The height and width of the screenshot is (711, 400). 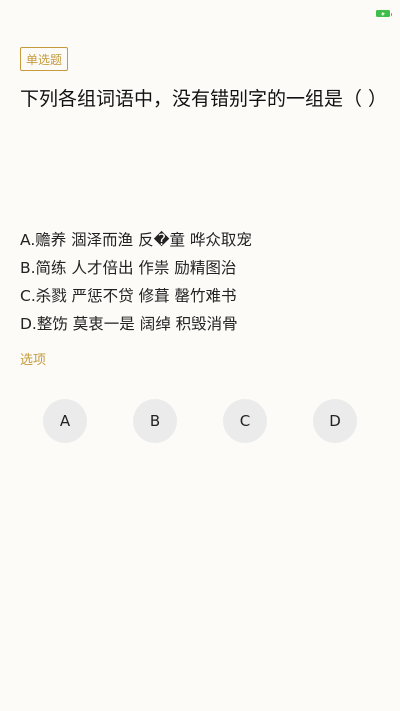 What do you see at coordinates (128, 268) in the screenshot?
I see `option-b-text: B.简练 人才倍出 作祟 励精图治` at bounding box center [128, 268].